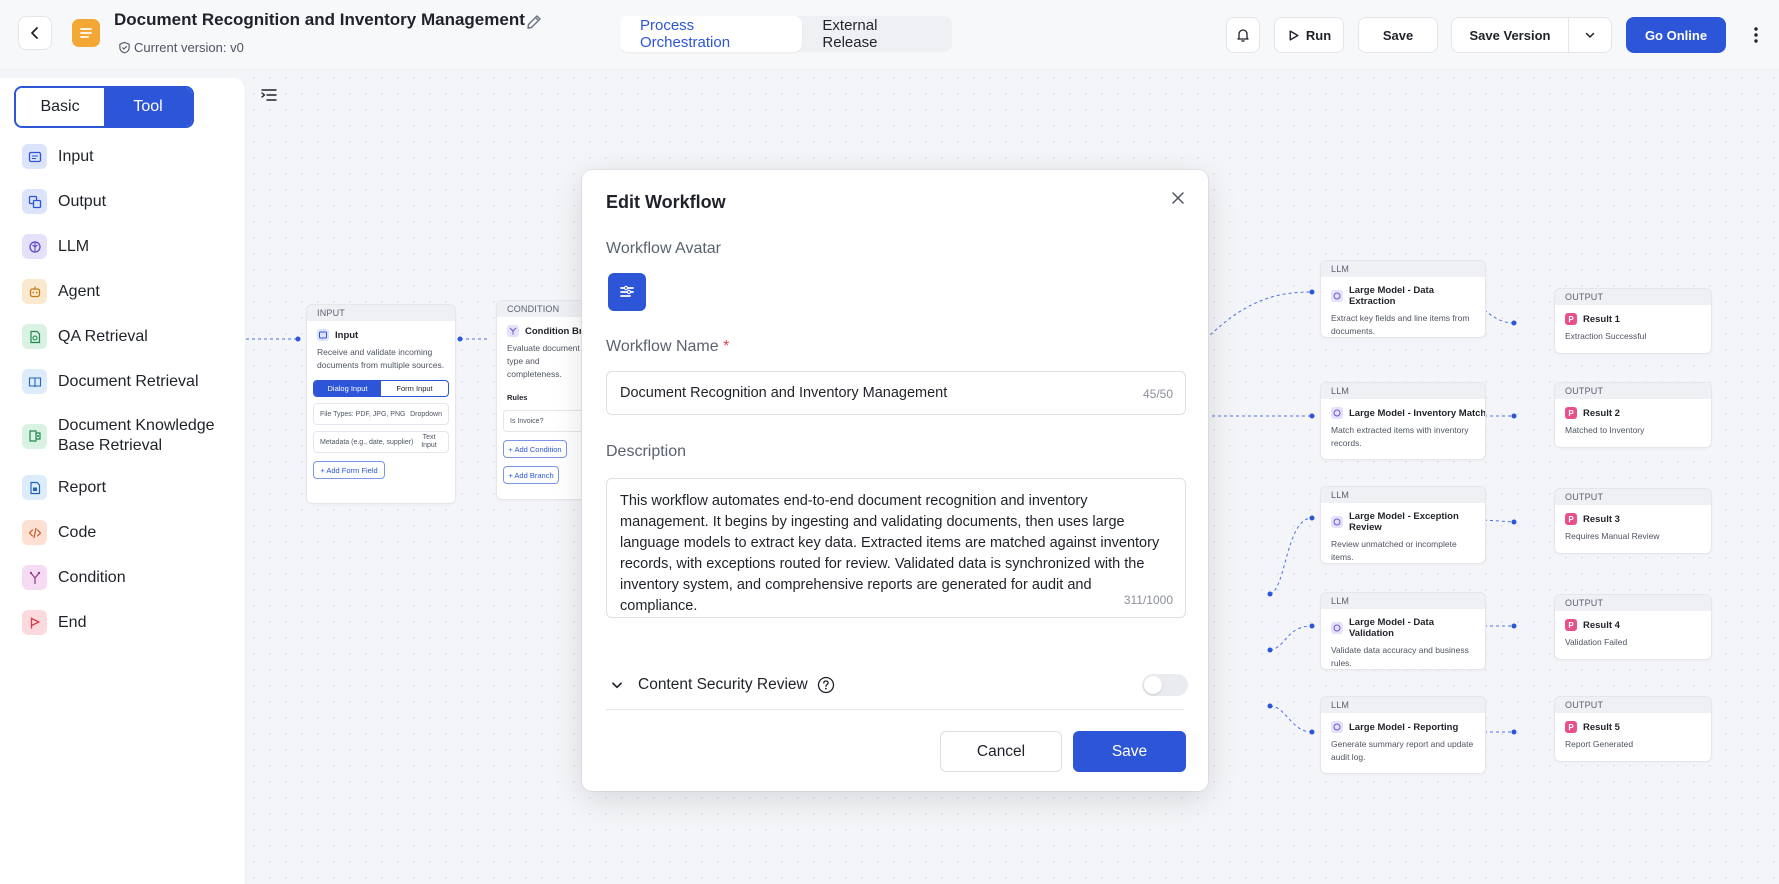 This screenshot has width=1779, height=884. Describe the element at coordinates (1756, 35) in the screenshot. I see `more-options-icon` at that location.